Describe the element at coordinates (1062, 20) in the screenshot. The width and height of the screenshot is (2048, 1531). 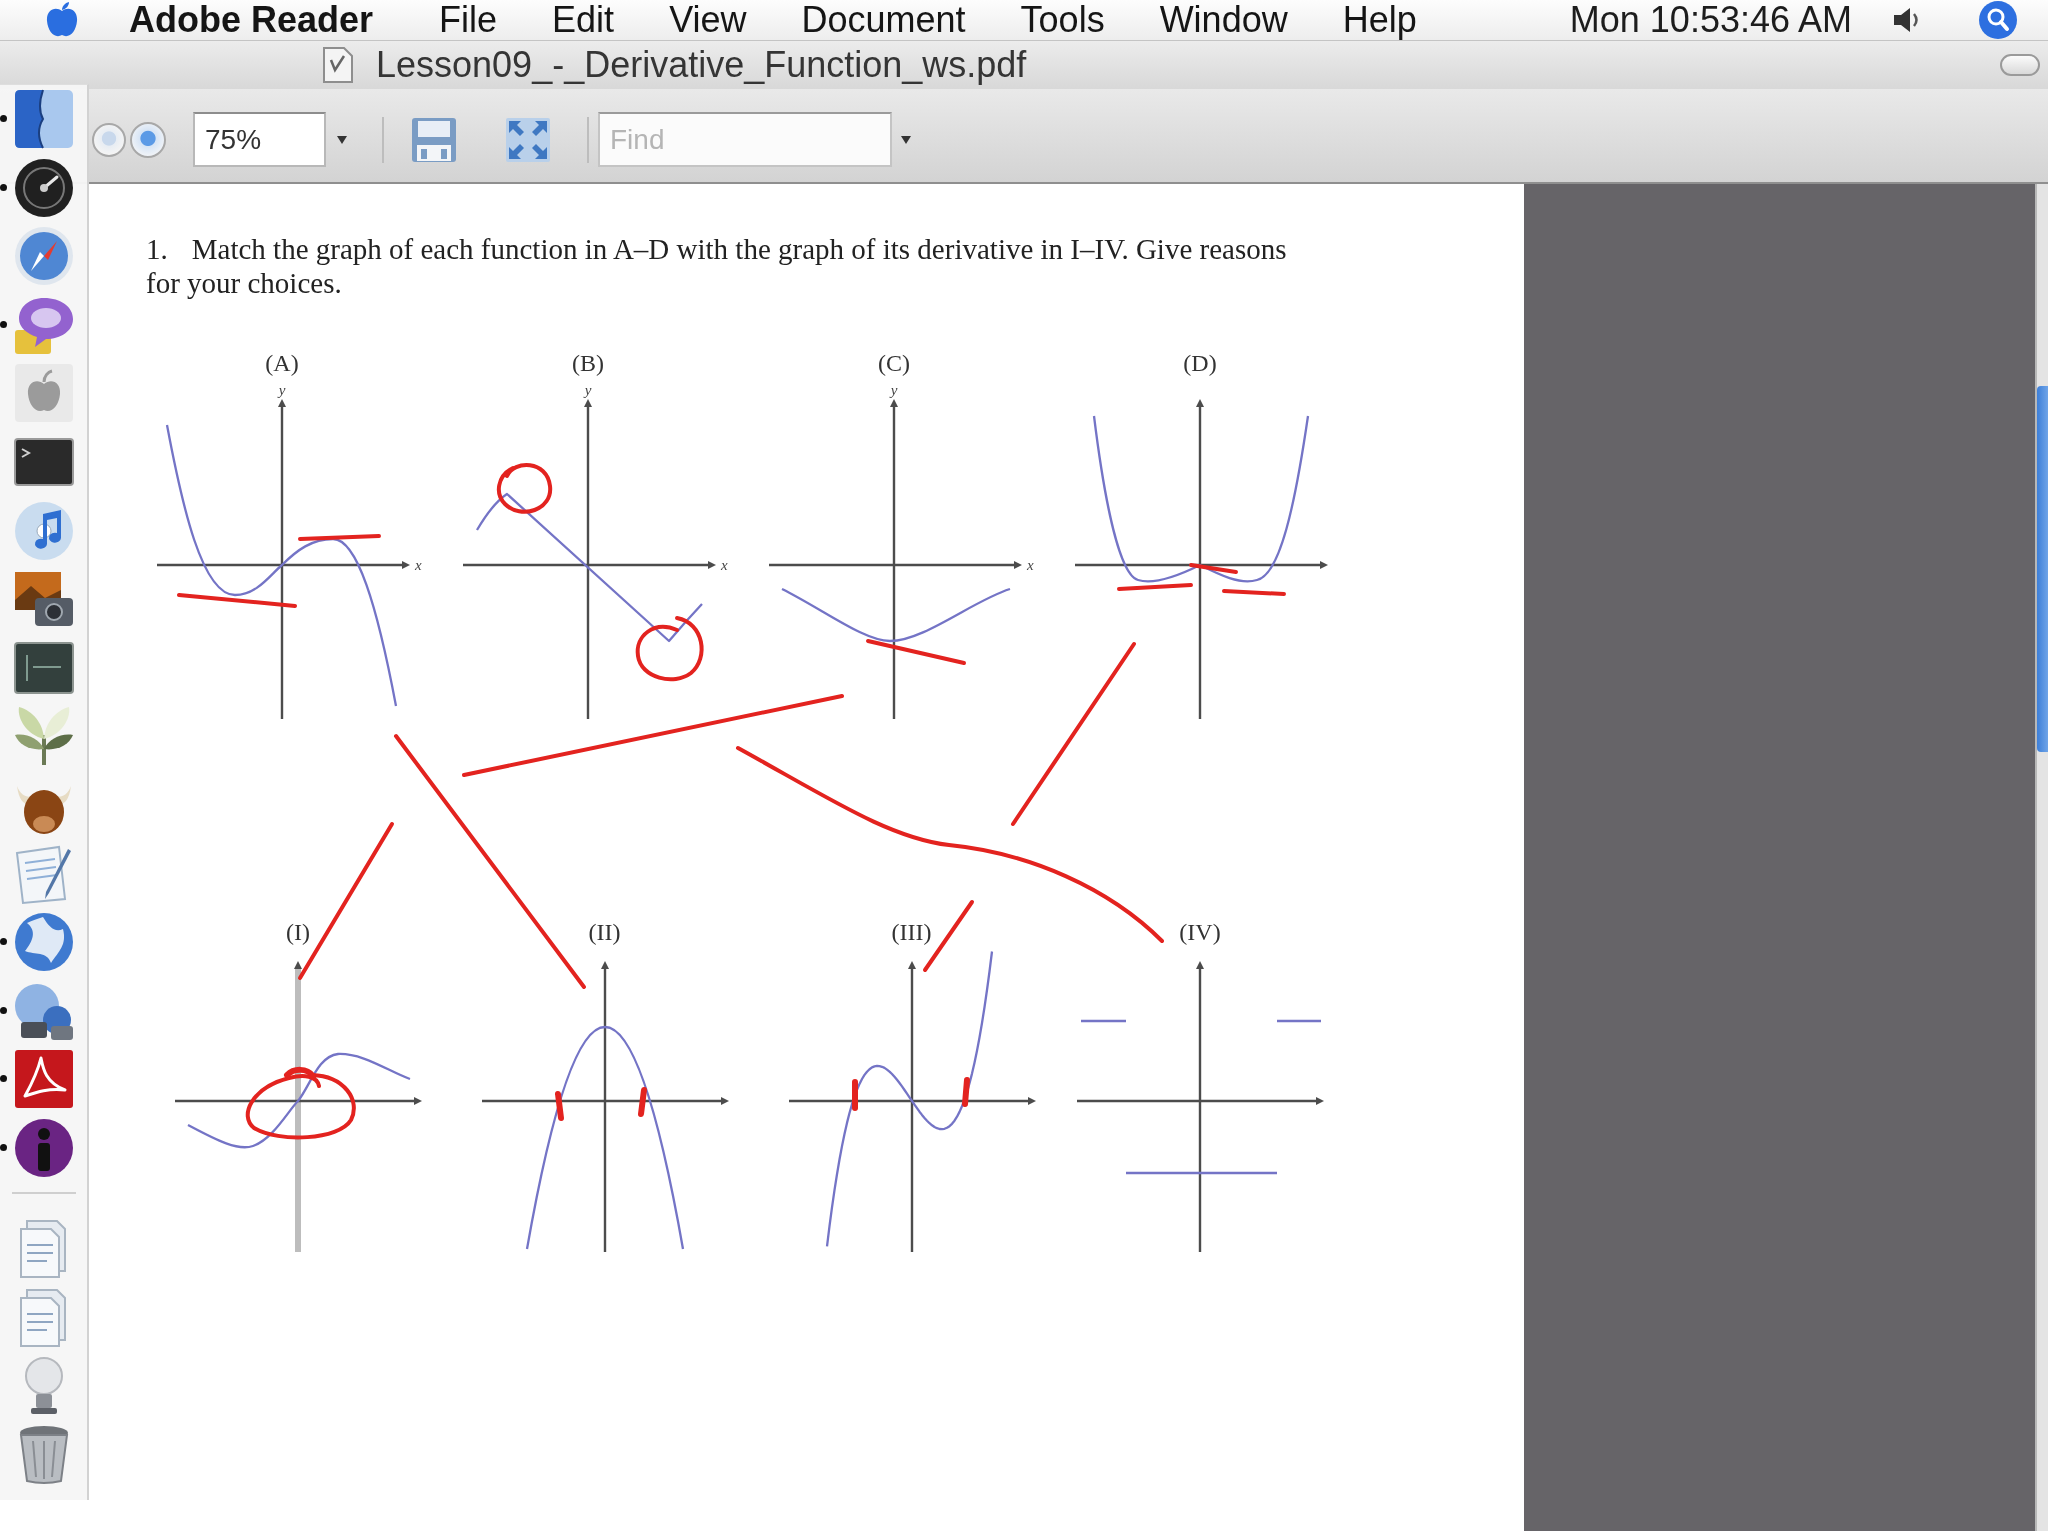
I see `menu-item: Tools` at that location.